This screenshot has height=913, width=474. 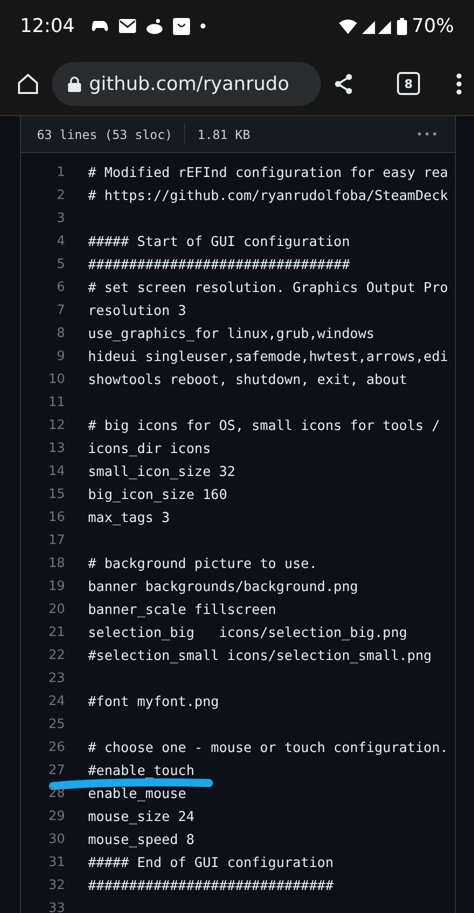 What do you see at coordinates (231, 334) in the screenshot?
I see `code-line: use_graphics_for linux,grub,windows` at bounding box center [231, 334].